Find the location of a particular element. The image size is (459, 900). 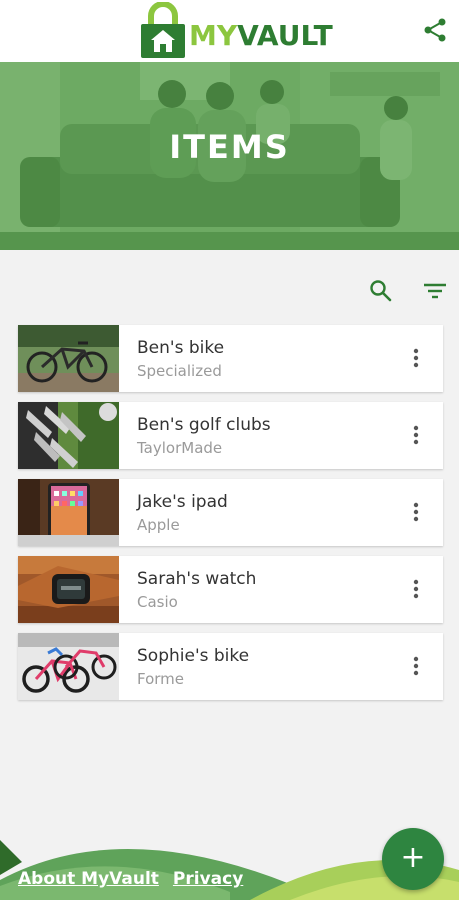

logo-my: MY is located at coordinates (213, 35).